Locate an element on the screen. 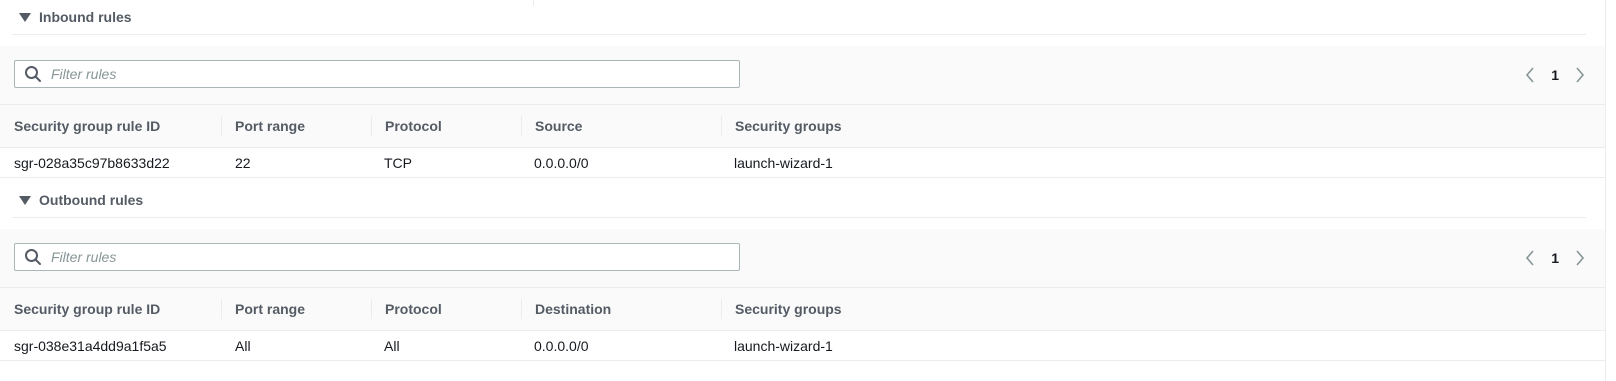  outbound-filter-input is located at coordinates (393, 257).